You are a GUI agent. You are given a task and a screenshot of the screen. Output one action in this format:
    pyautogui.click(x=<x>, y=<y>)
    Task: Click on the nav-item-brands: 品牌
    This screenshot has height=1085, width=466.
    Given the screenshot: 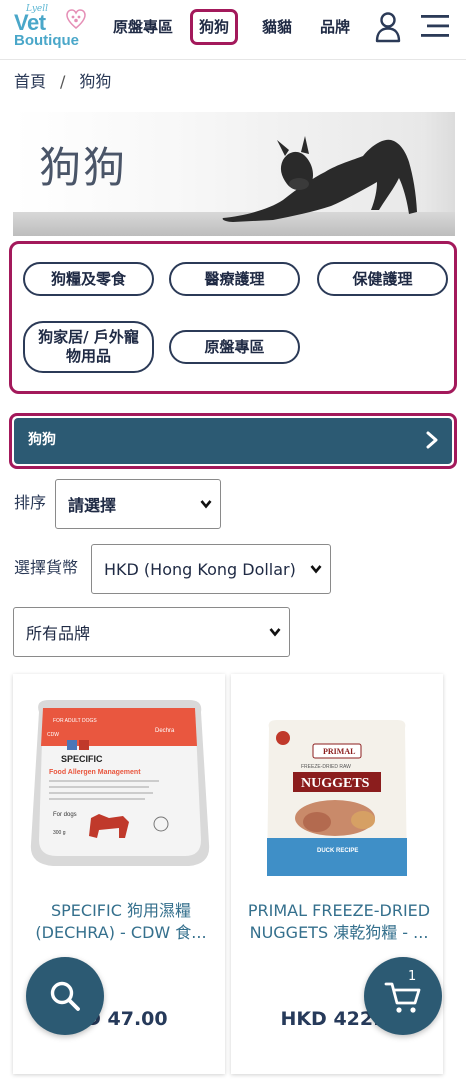 What is the action you would take?
    pyautogui.click(x=335, y=28)
    